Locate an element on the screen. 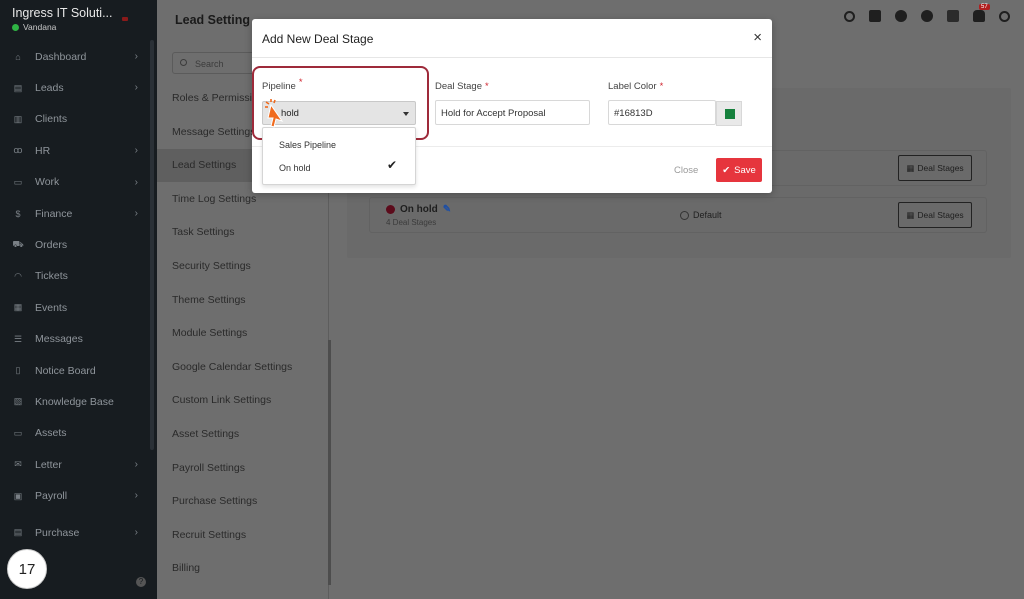 This screenshot has height=599, width=1024. dropdown-option: On hold is located at coordinates (295, 168).